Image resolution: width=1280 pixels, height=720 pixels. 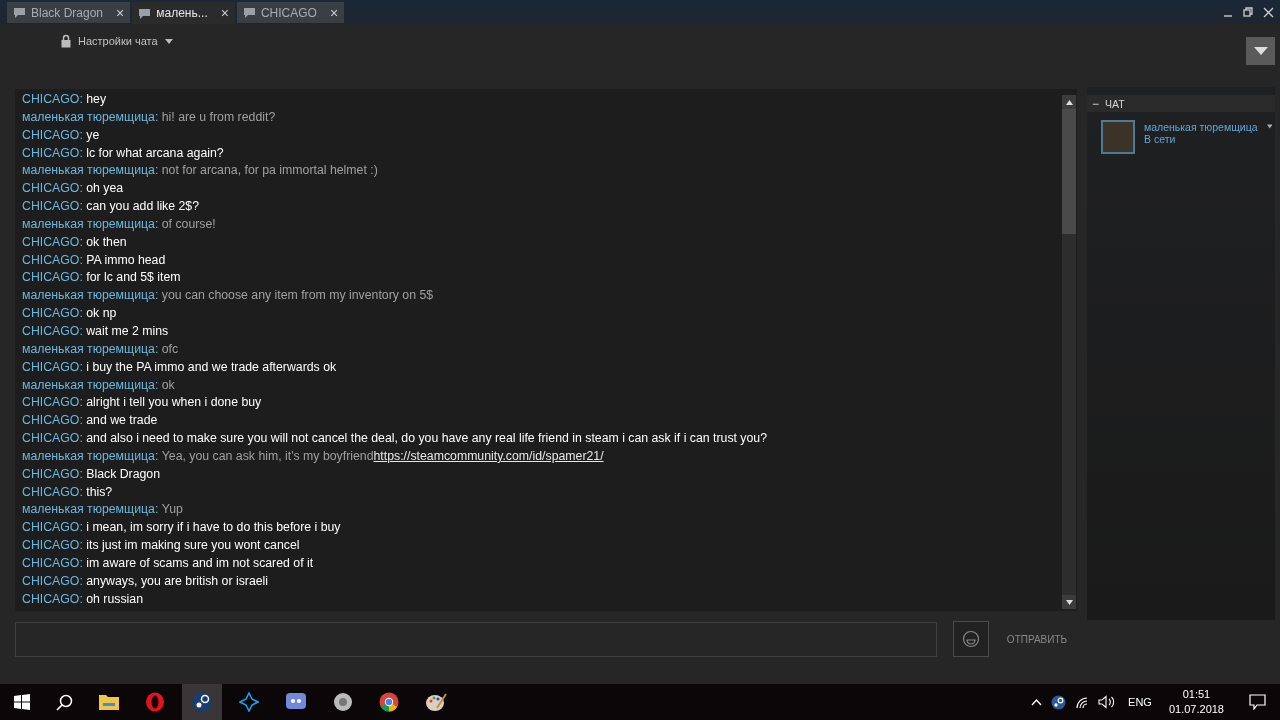 I want to click on chat-message: маленькая тюремщица: of course!, so click(x=119, y=224).